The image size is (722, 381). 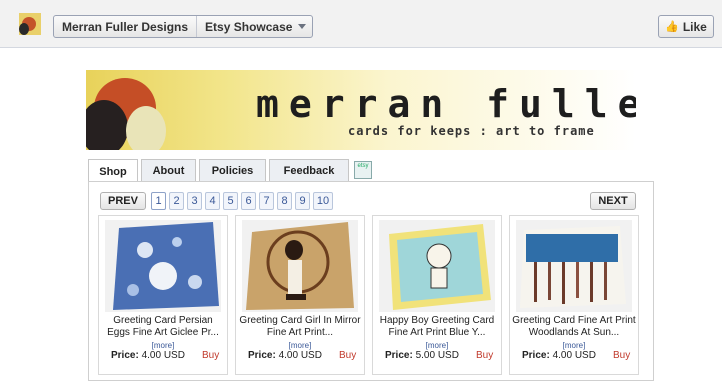 I want to click on avatar-shadow-shape, so click(x=24, y=29).